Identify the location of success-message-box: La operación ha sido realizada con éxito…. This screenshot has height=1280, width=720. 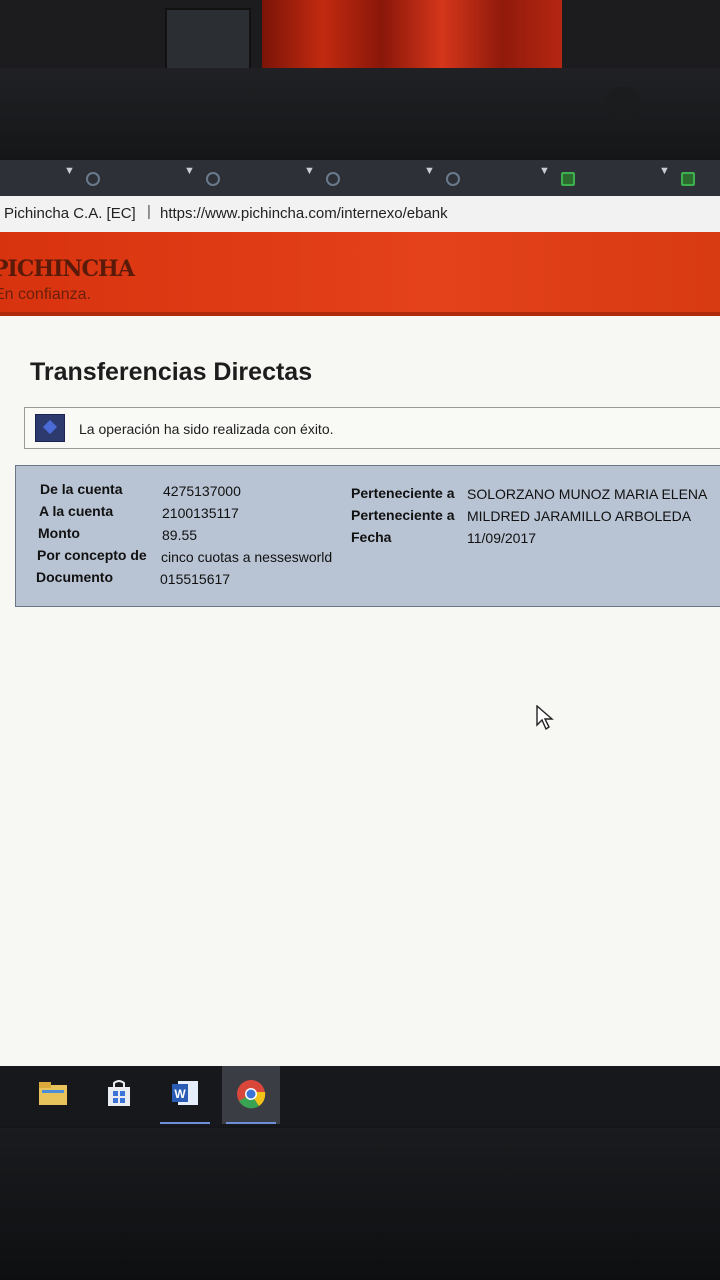
(372, 428).